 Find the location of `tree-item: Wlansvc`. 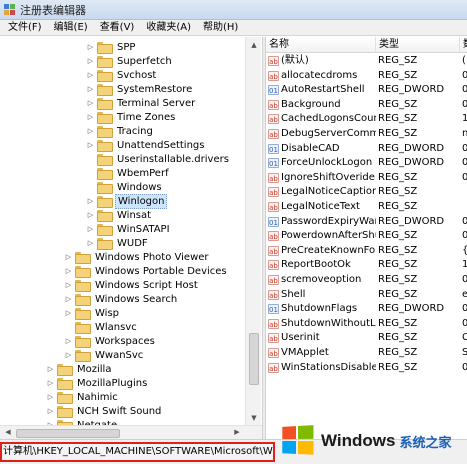

tree-item: Wlansvc is located at coordinates (101, 327).